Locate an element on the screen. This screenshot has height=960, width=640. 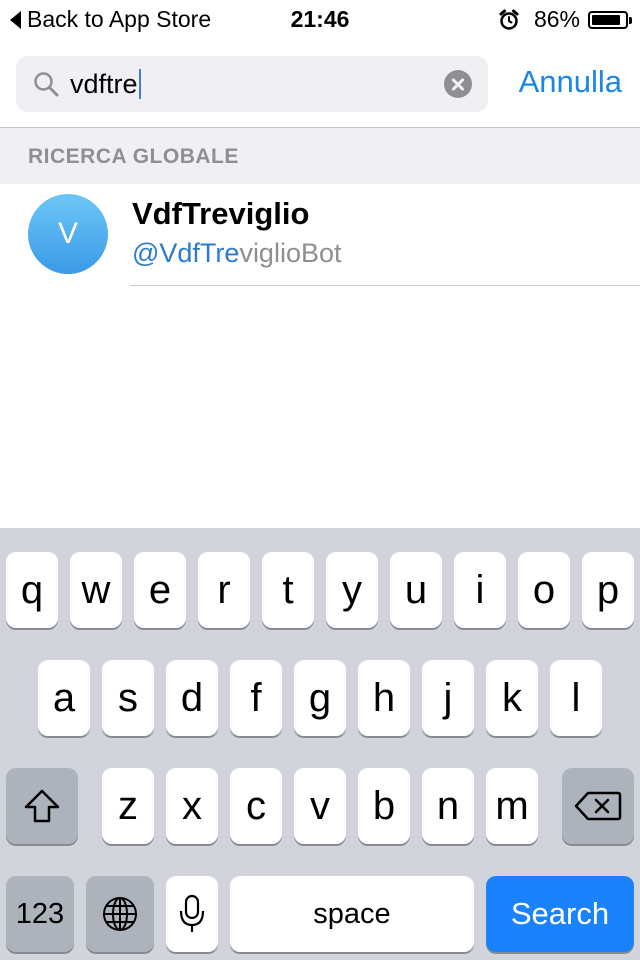
status-bar: Back to App Store 21:46 86% is located at coordinates (320, 20).